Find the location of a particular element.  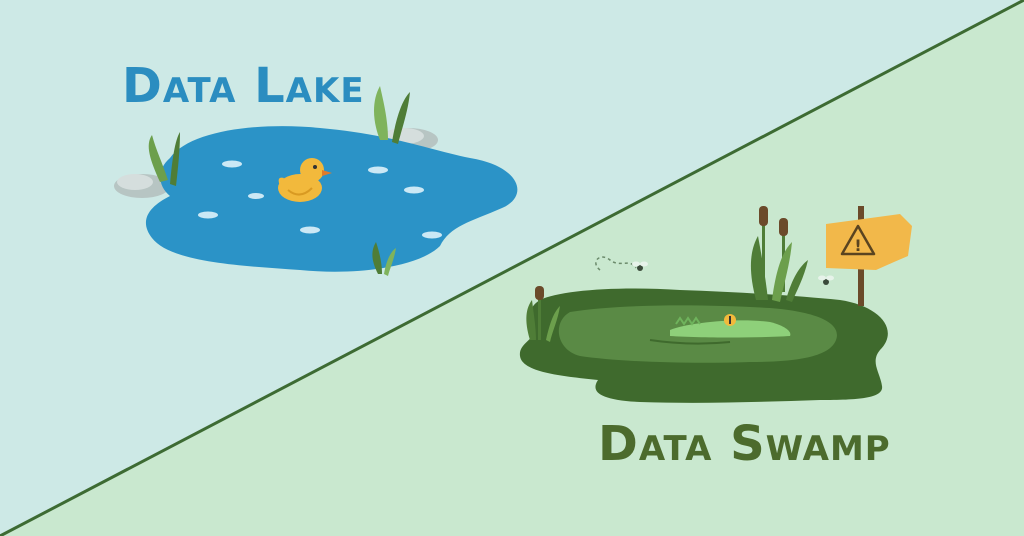

lake-title: Data Lake is located at coordinates (243, 86).